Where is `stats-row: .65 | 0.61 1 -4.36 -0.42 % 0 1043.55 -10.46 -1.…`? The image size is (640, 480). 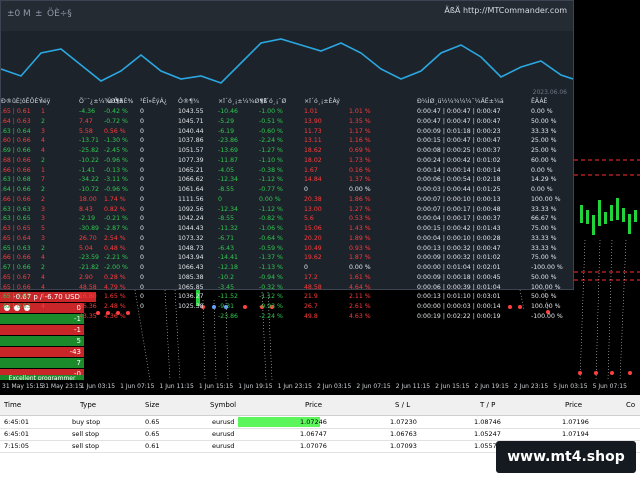 stats-row: .65 | 0.61 1 -4.36 -0.42 % 0 1043.55 -10.46 -1.… is located at coordinates (287, 112).